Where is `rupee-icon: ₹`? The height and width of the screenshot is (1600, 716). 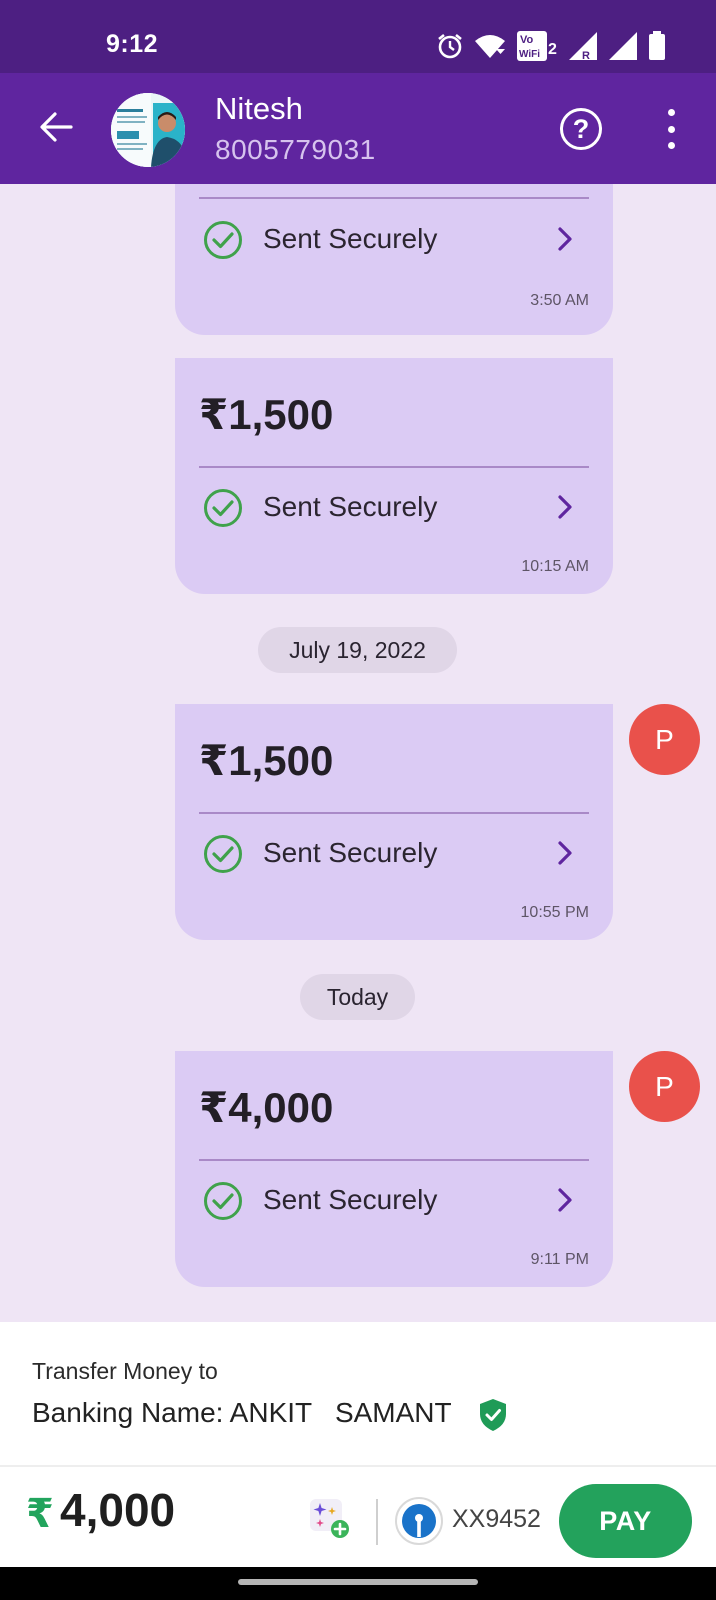 rupee-icon: ₹ is located at coordinates (40, 1514).